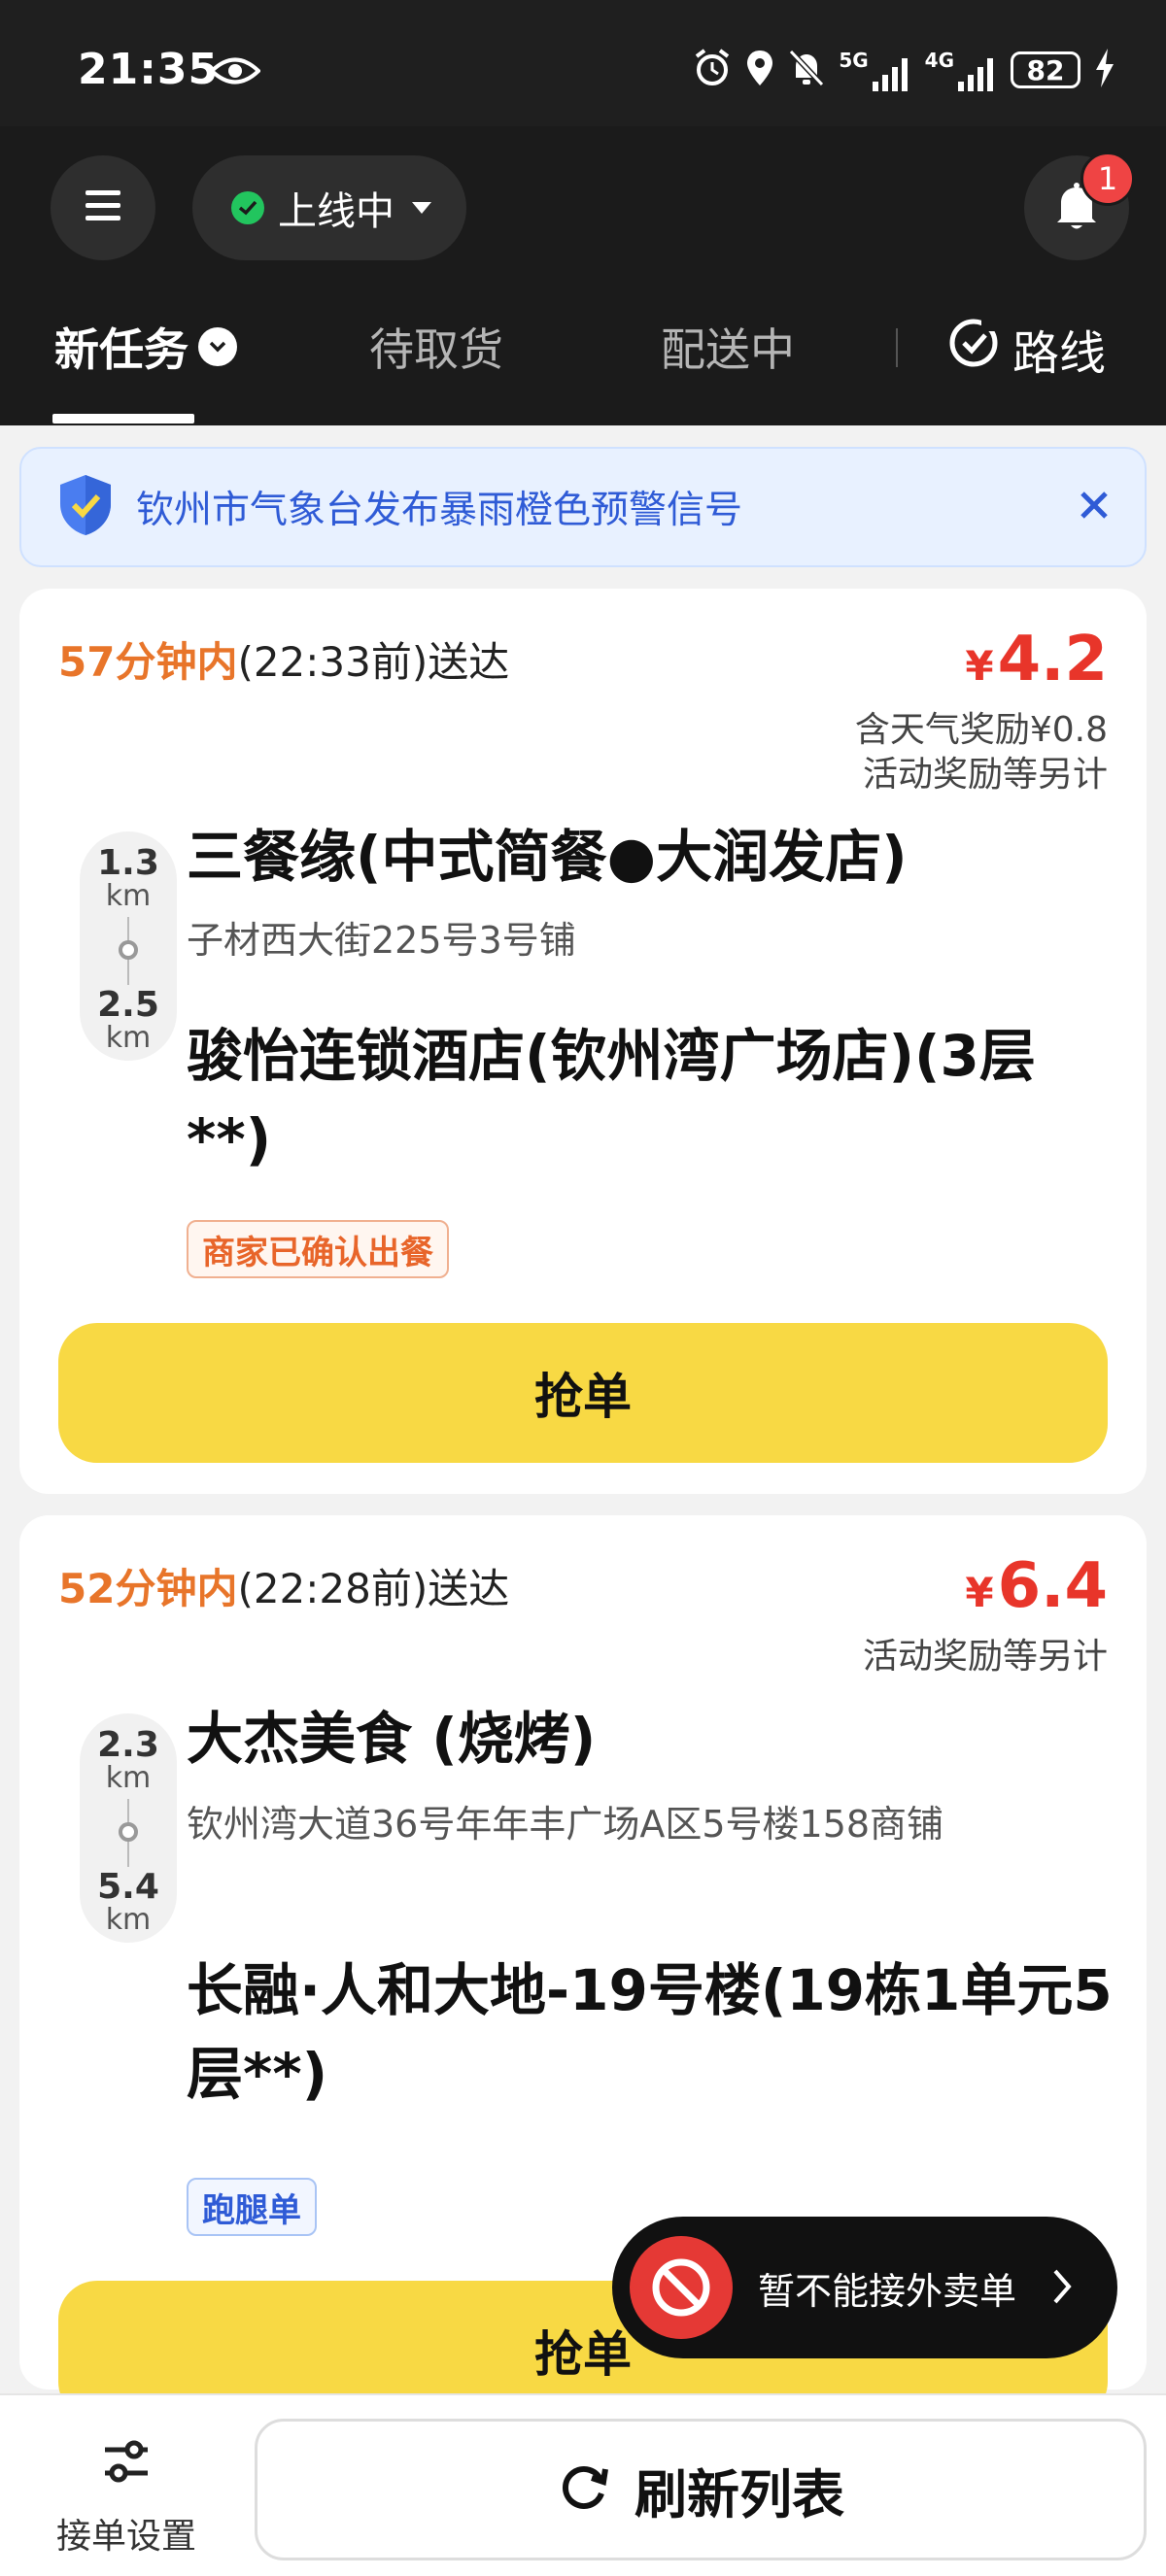 The height and width of the screenshot is (2576, 1166). I want to click on route-label: 路线, so click(1059, 353).